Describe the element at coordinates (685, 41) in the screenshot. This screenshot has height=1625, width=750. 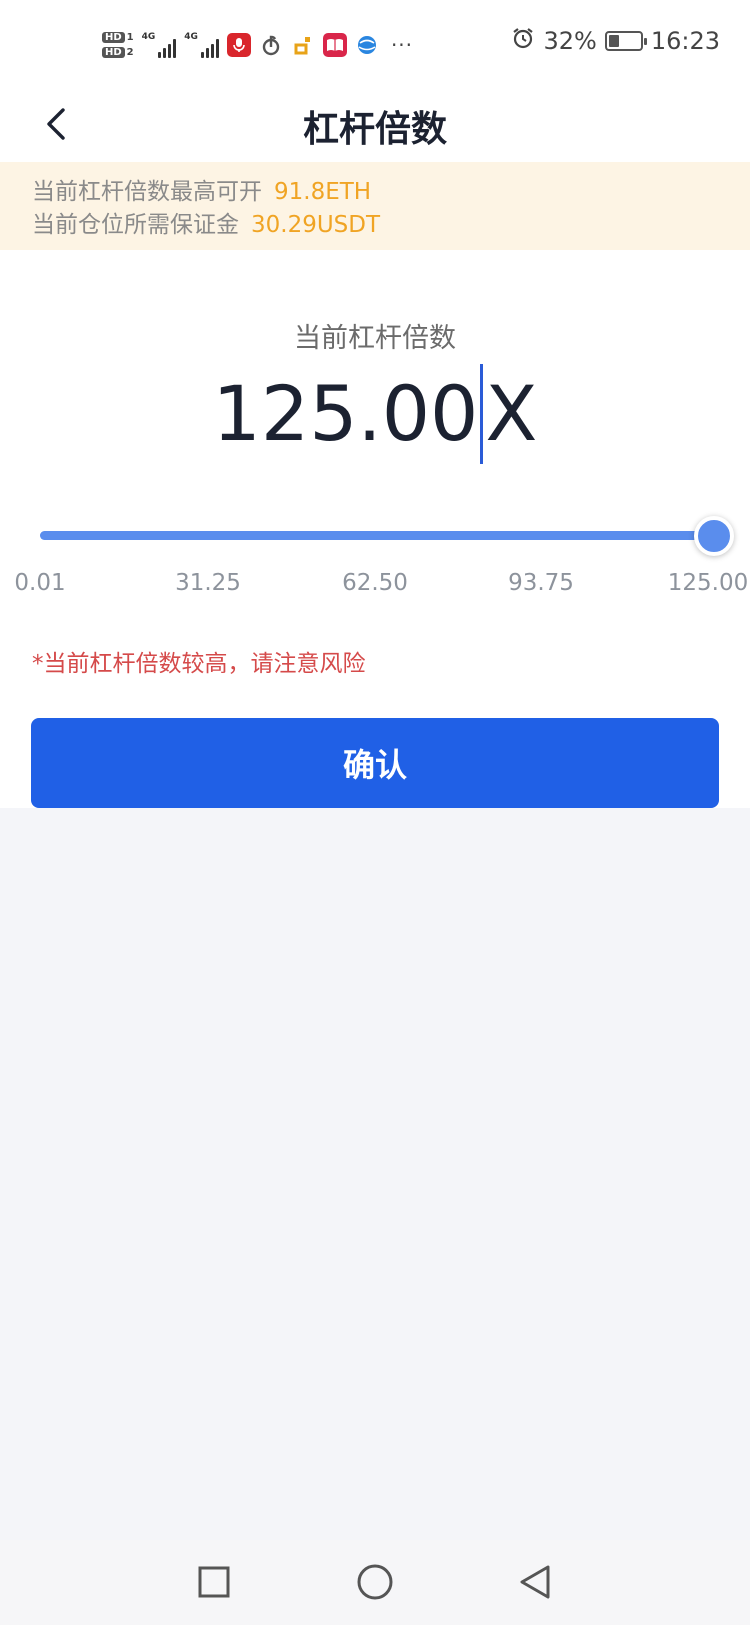
I see `clock-time: 16:23` at that location.